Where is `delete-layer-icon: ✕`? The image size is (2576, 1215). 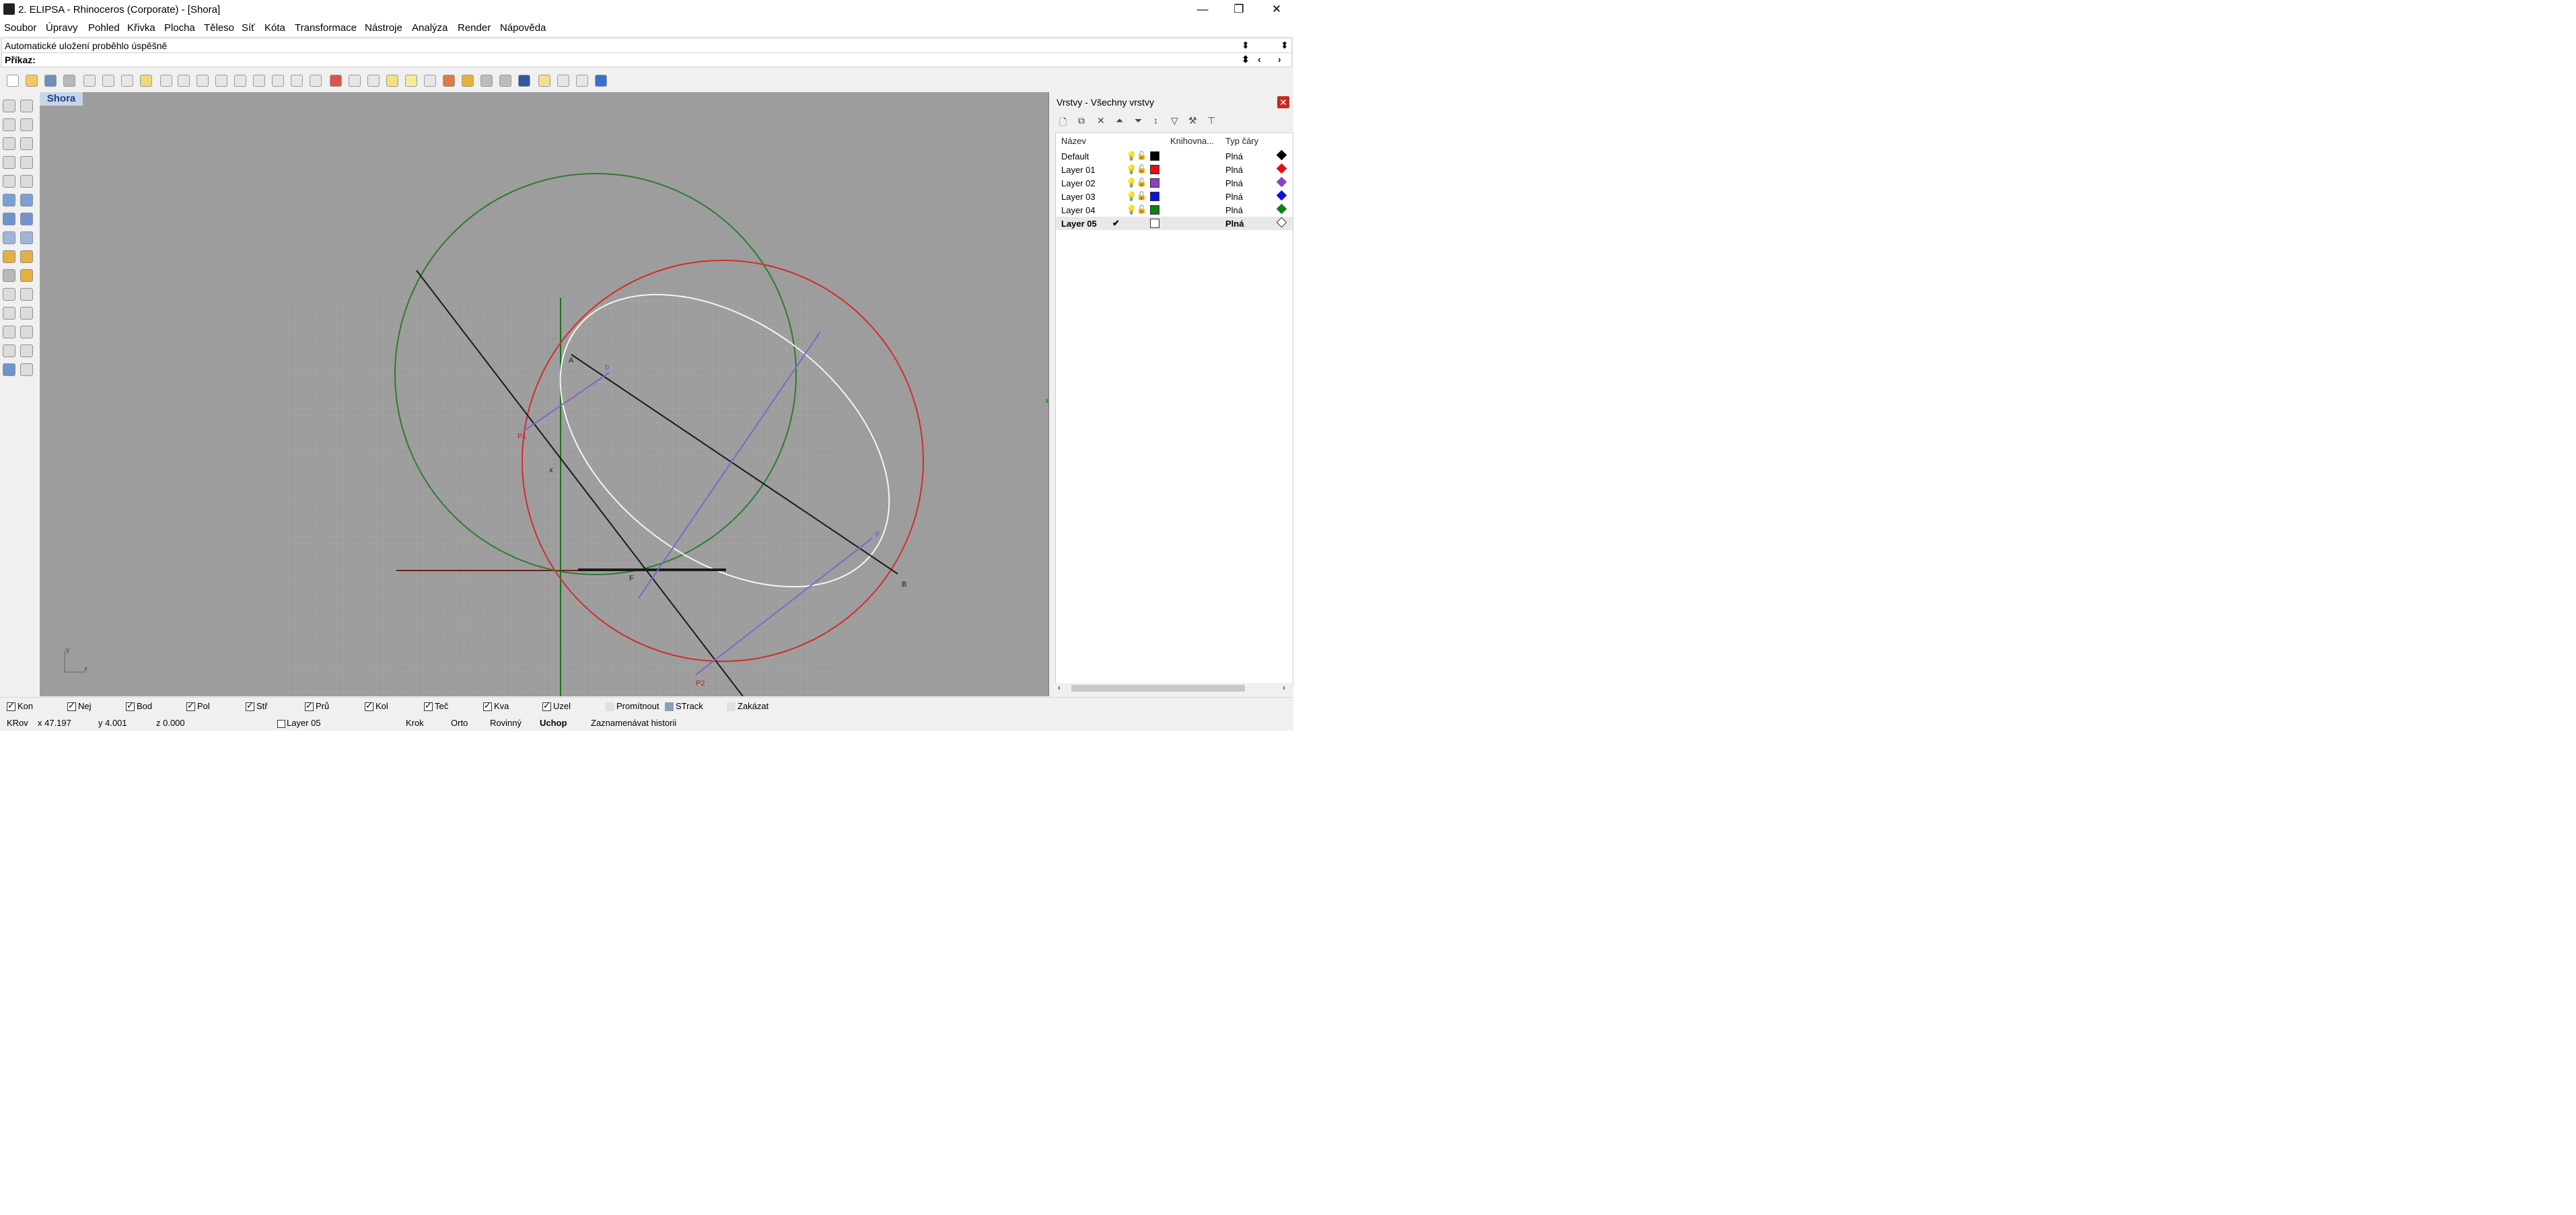 delete-layer-icon: ✕ is located at coordinates (1101, 121).